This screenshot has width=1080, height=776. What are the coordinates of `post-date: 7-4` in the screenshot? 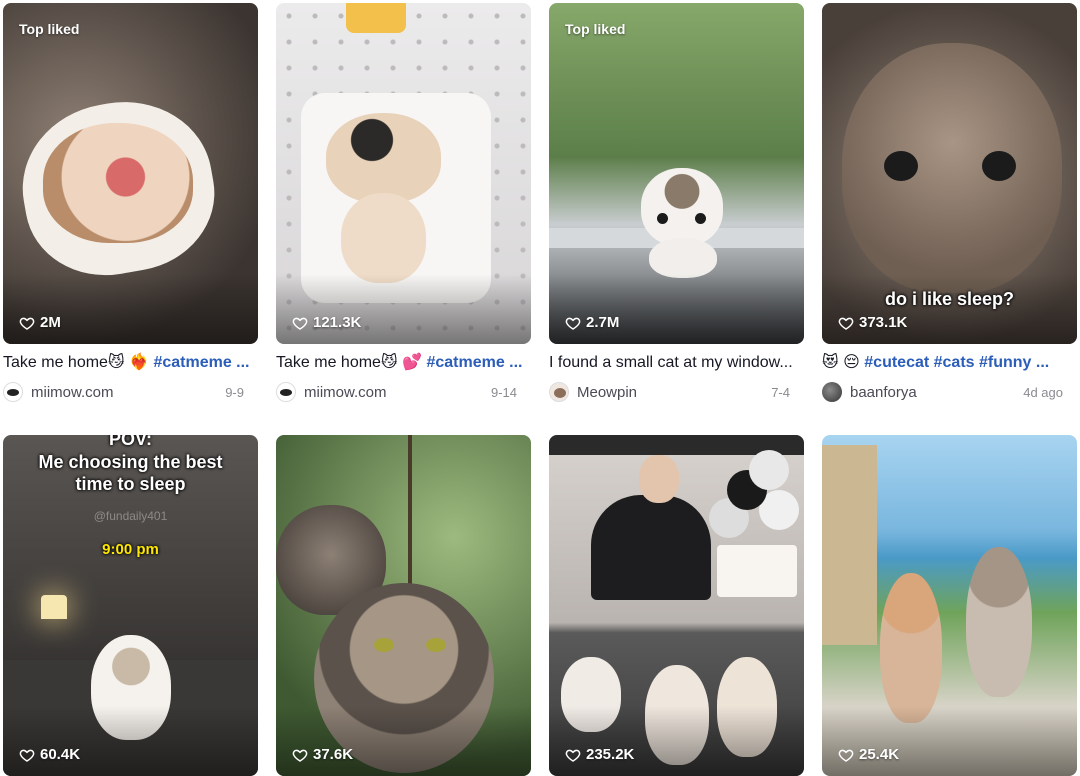 It's located at (780, 392).